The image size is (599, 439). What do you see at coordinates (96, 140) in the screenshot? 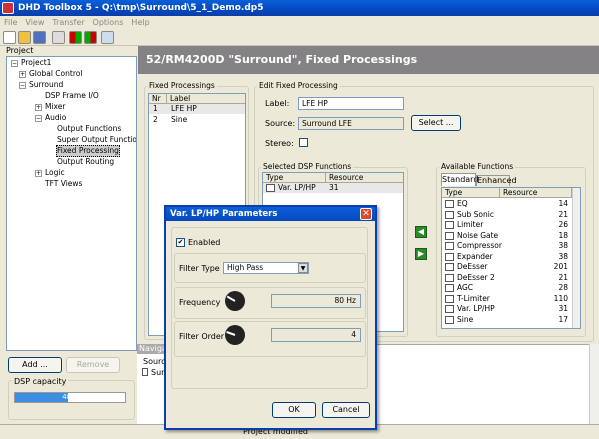
I see `tree-item-super-output-functions: Super Output Functions` at bounding box center [96, 140].